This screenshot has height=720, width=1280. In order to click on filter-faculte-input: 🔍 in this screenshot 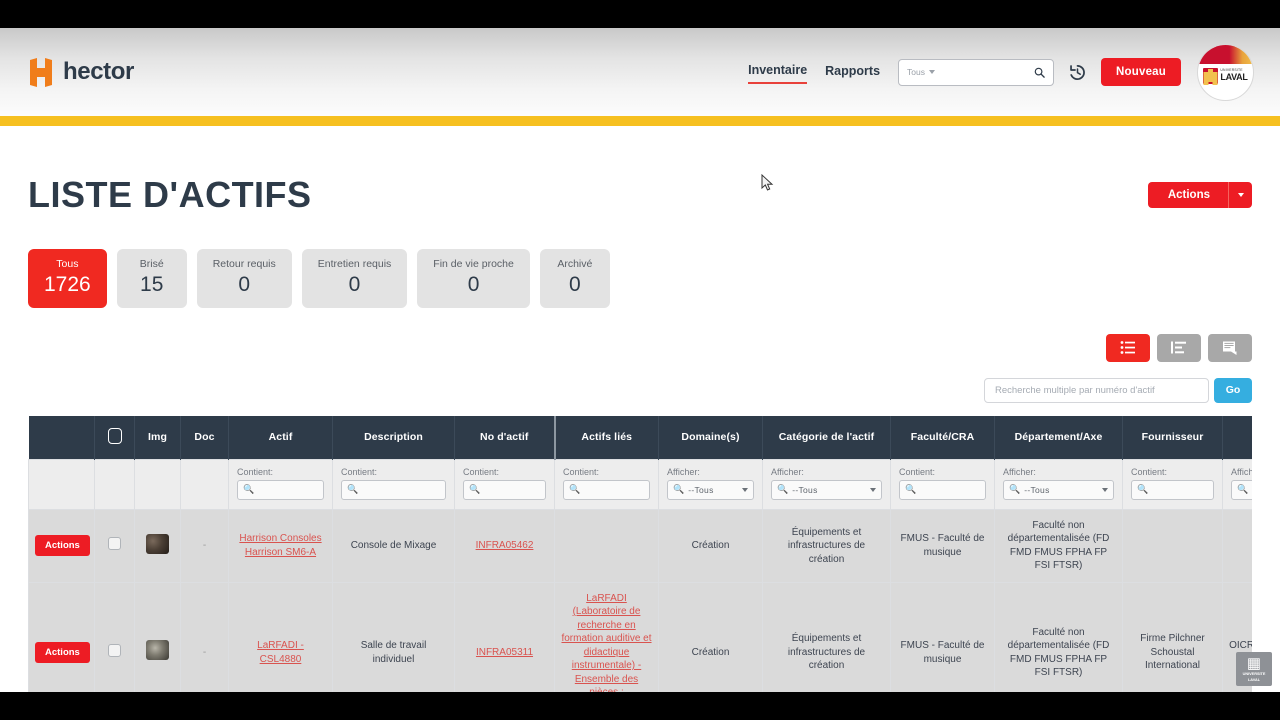, I will do `click(942, 489)`.